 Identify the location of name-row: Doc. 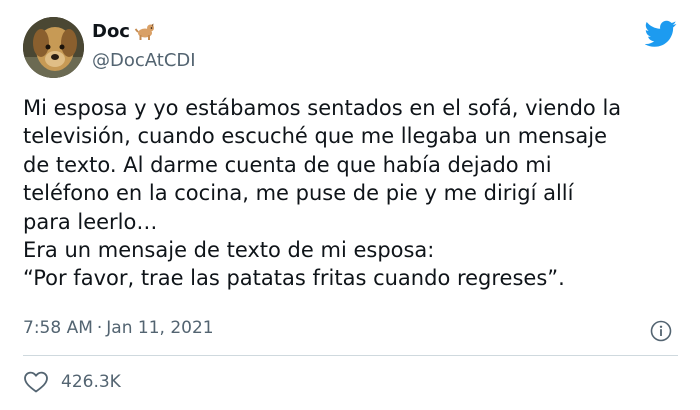
(124, 31).